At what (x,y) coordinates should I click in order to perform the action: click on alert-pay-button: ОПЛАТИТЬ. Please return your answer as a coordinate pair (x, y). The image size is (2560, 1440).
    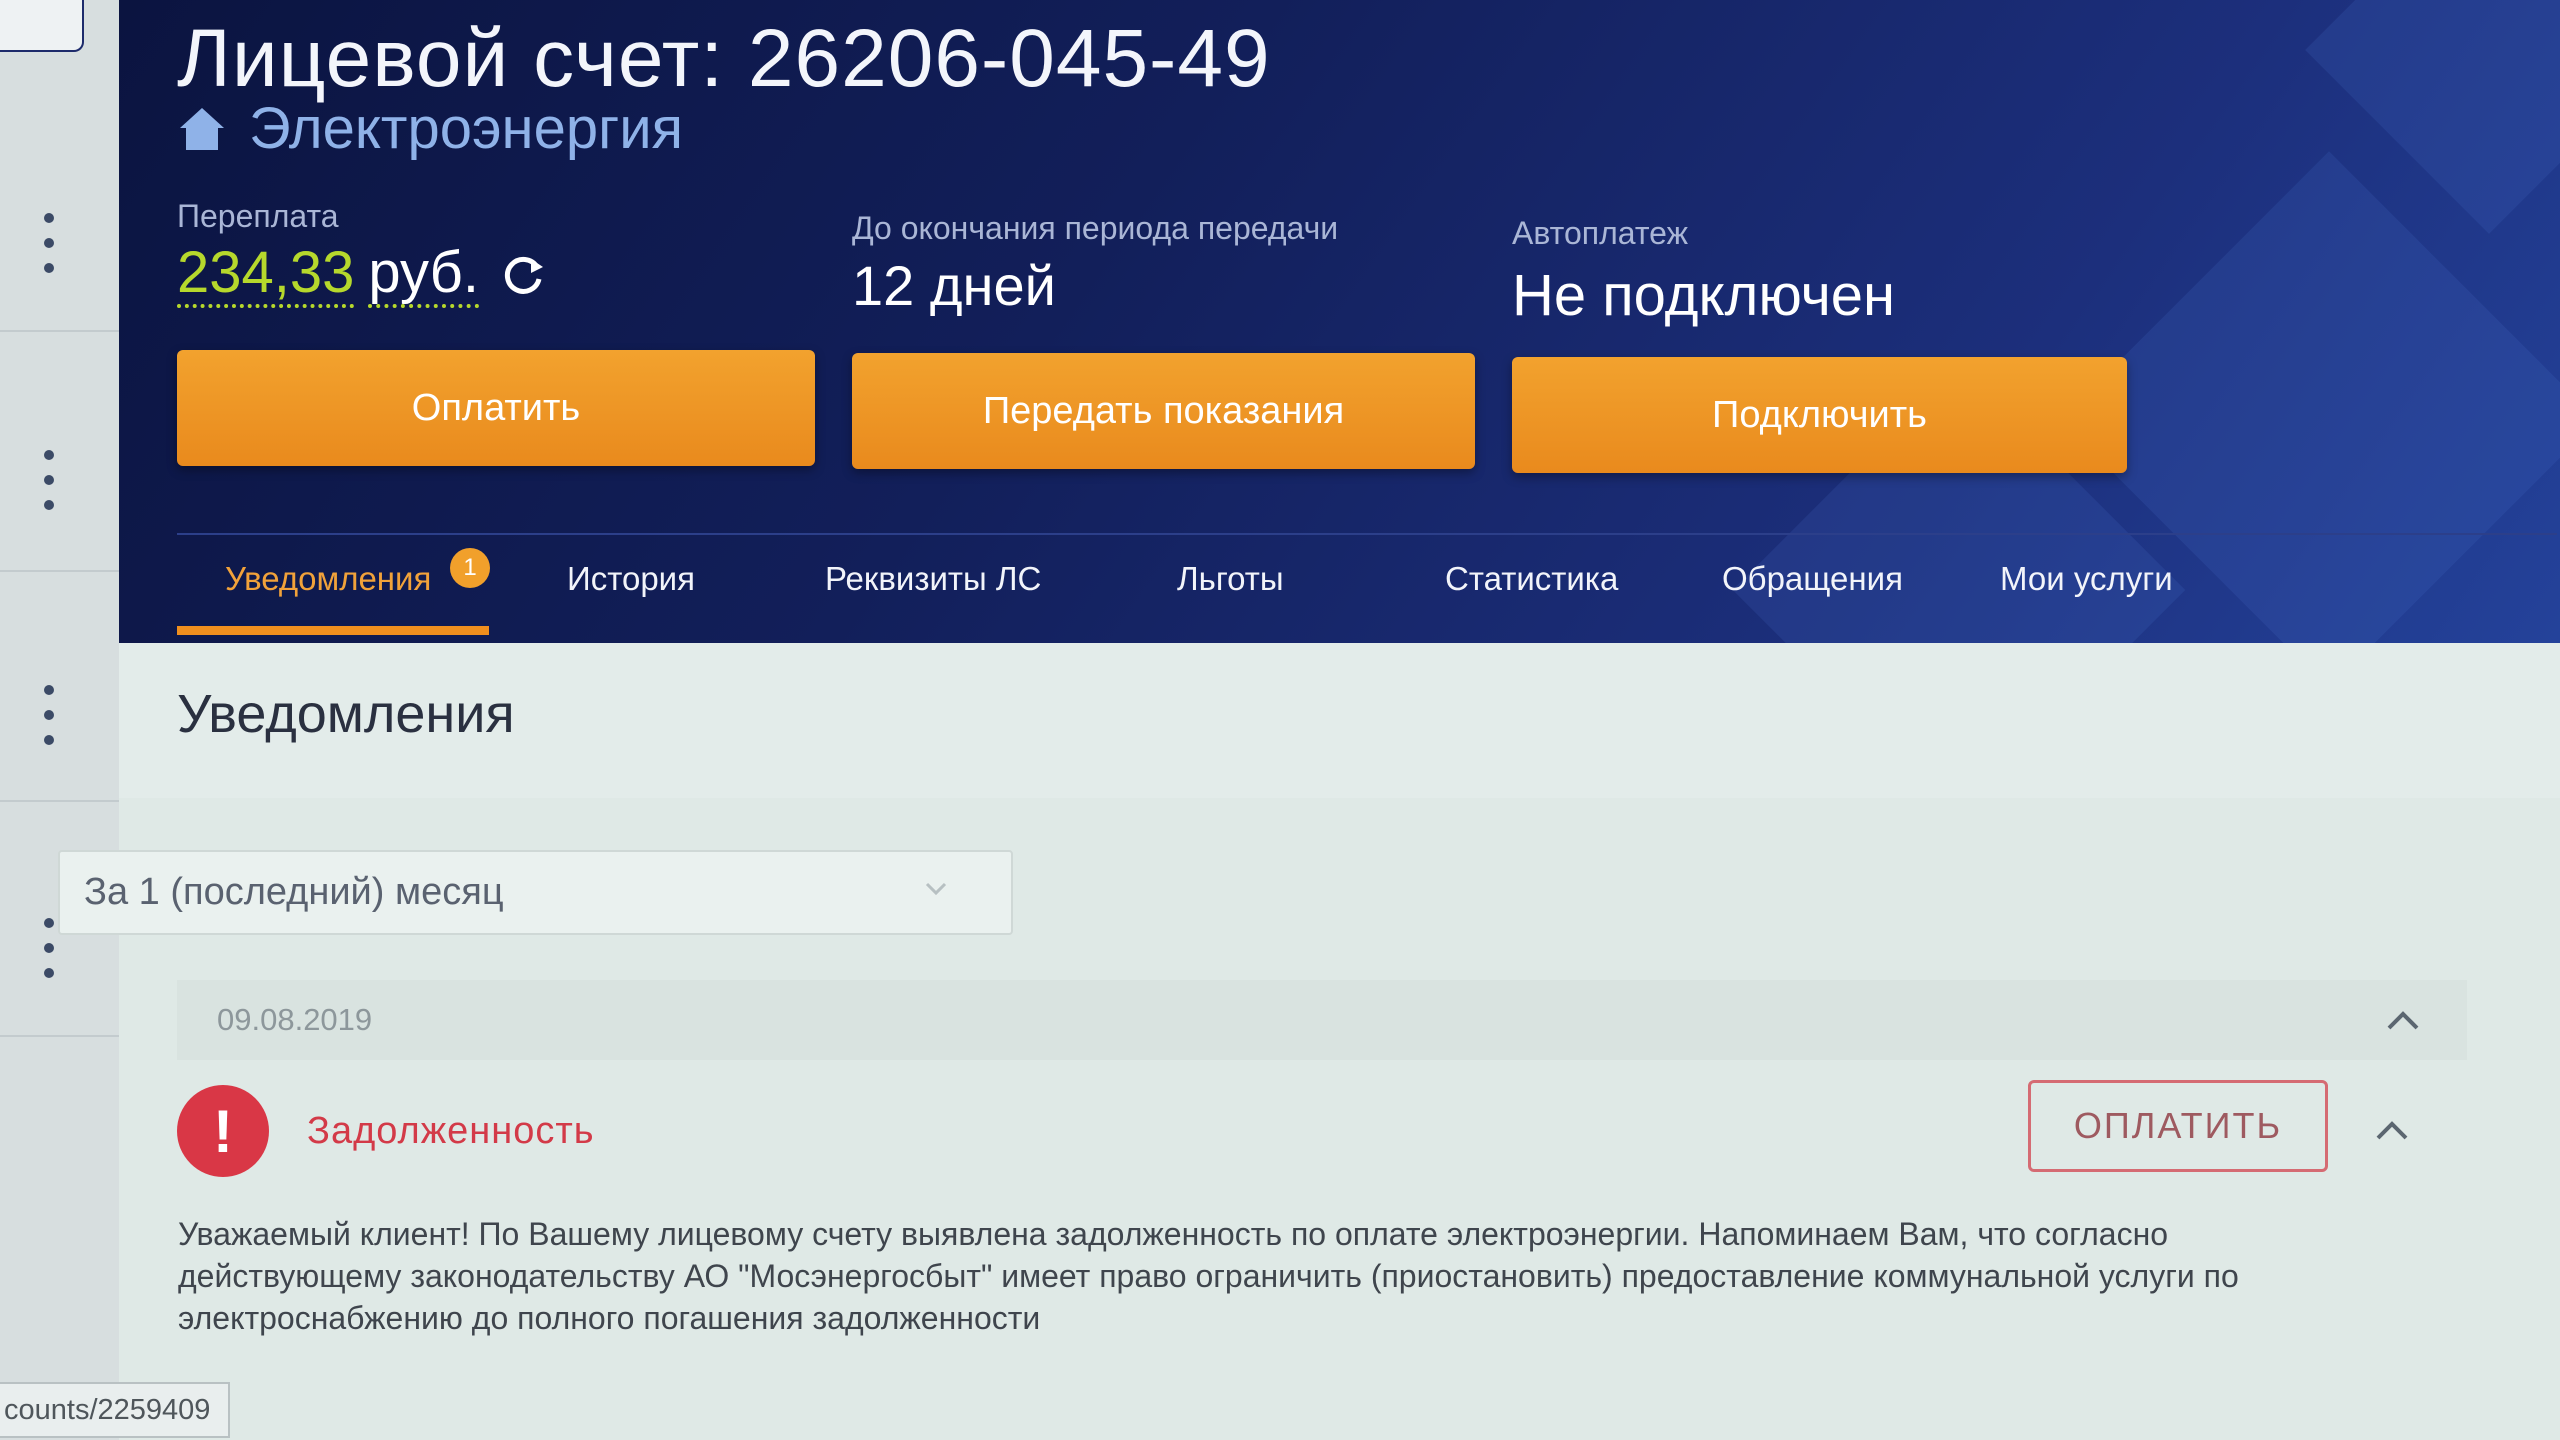
    Looking at the image, I should click on (2178, 1126).